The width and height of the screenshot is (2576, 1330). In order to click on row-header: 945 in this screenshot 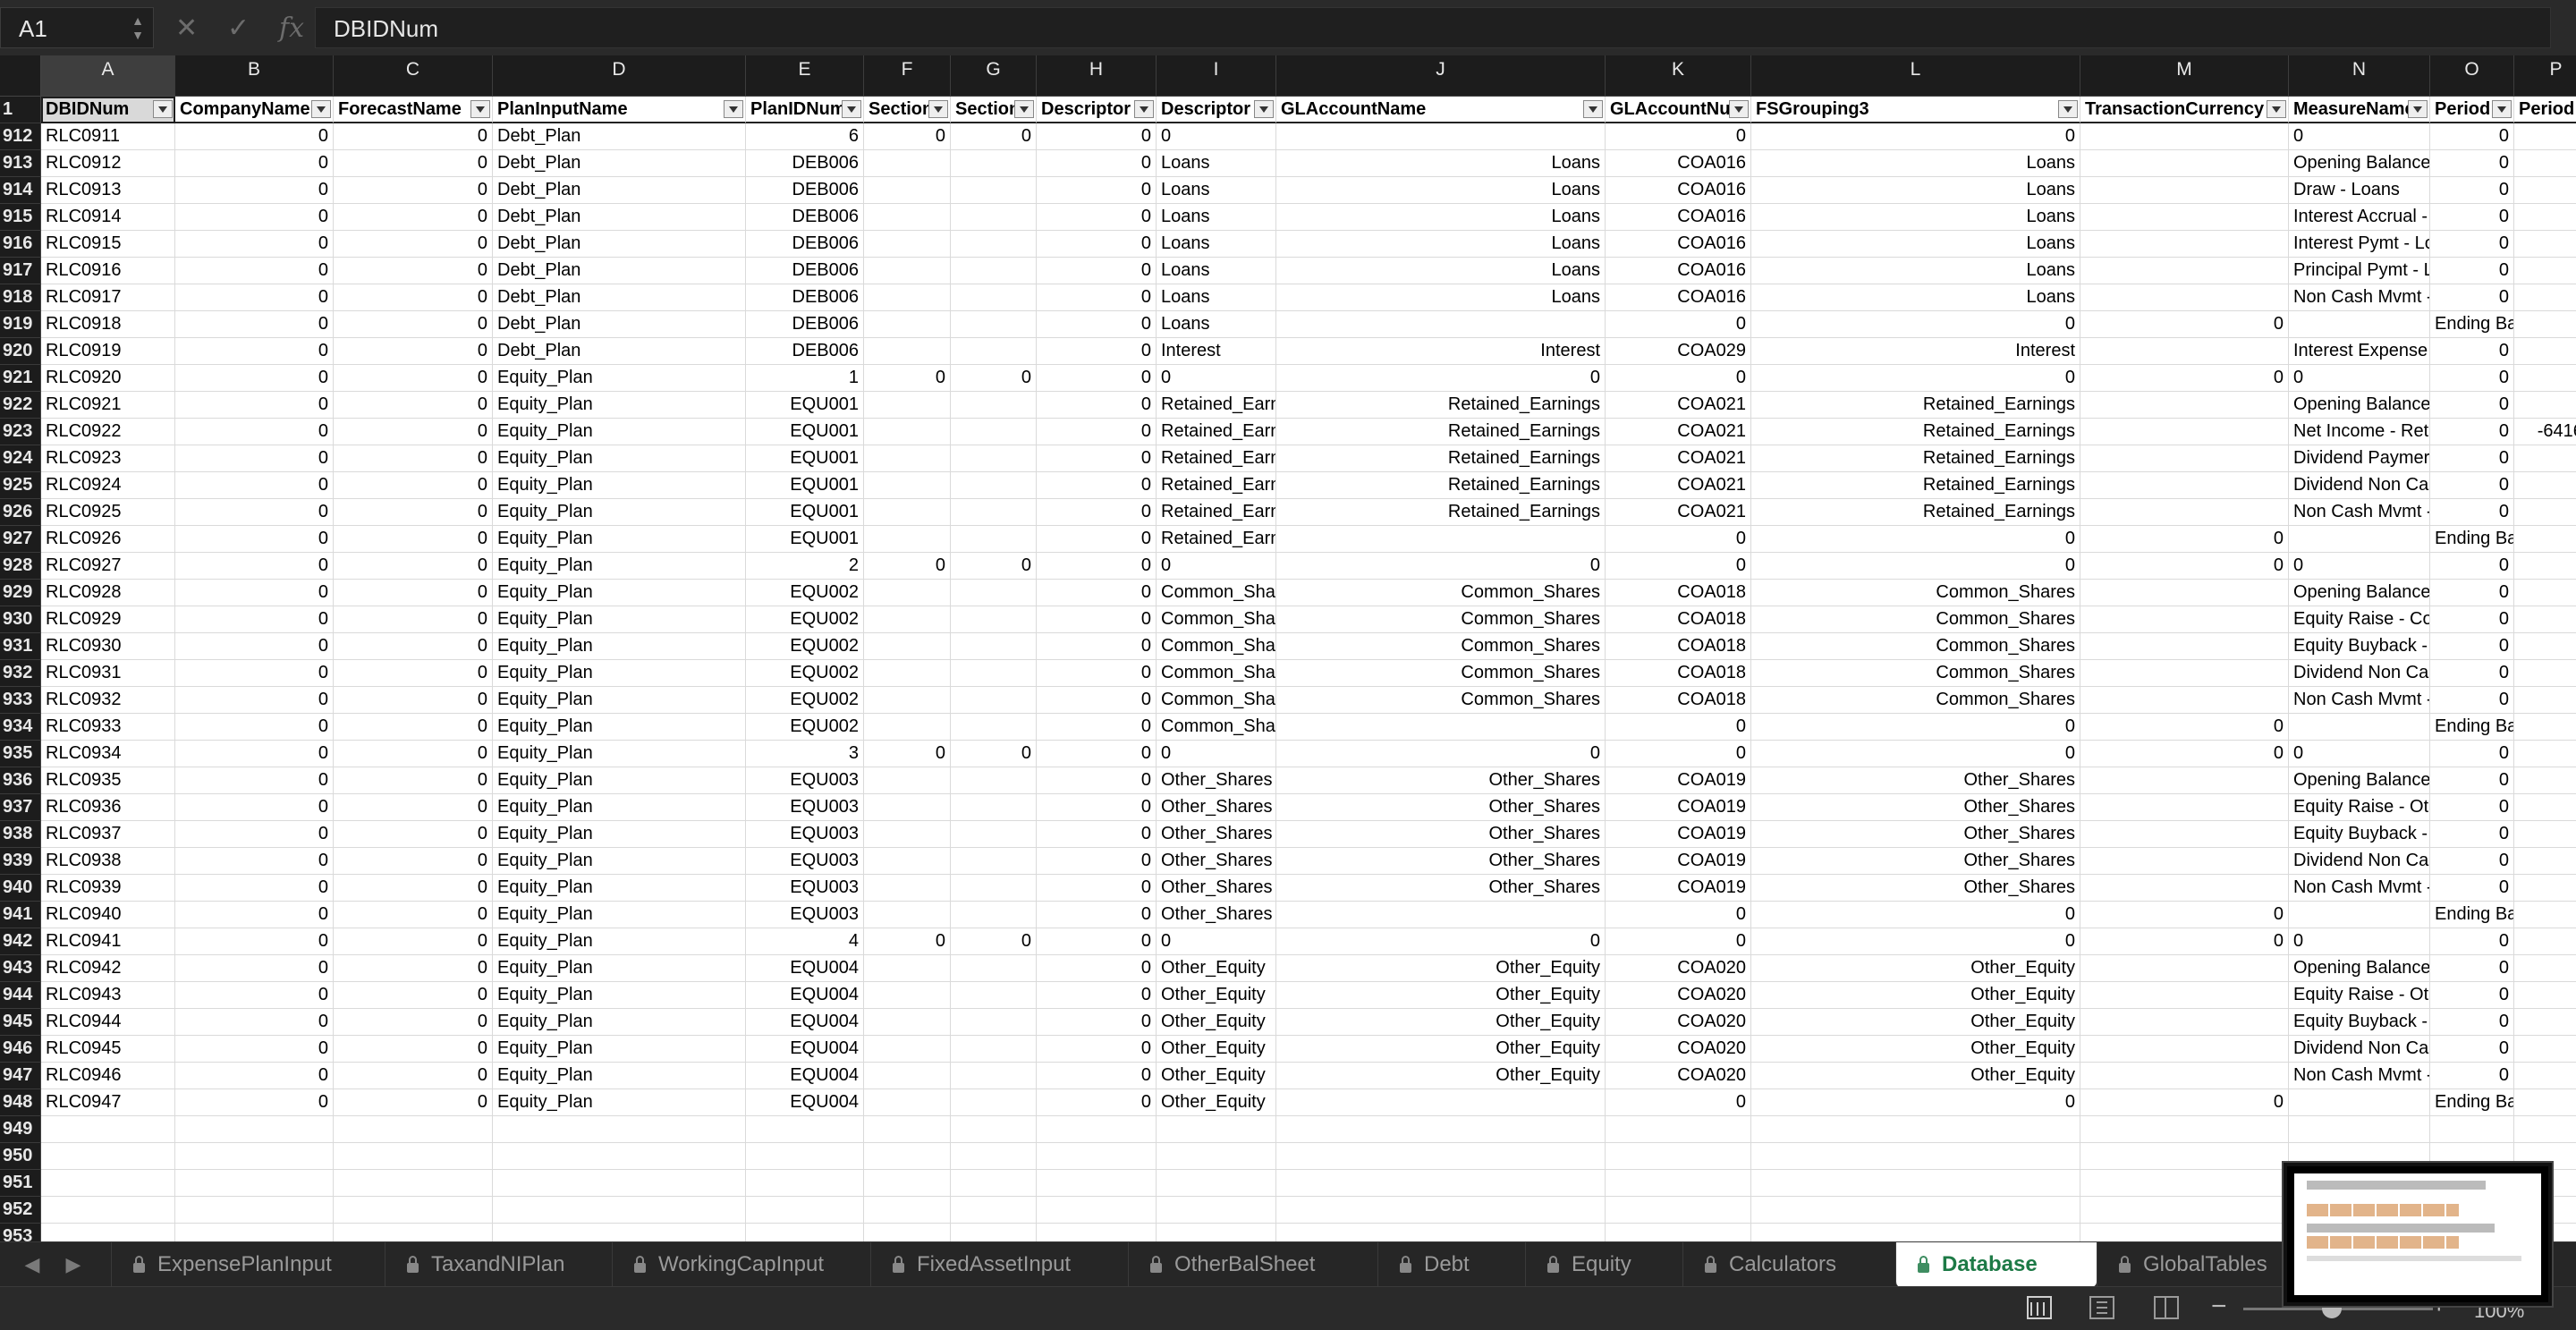, I will do `click(20, 1023)`.